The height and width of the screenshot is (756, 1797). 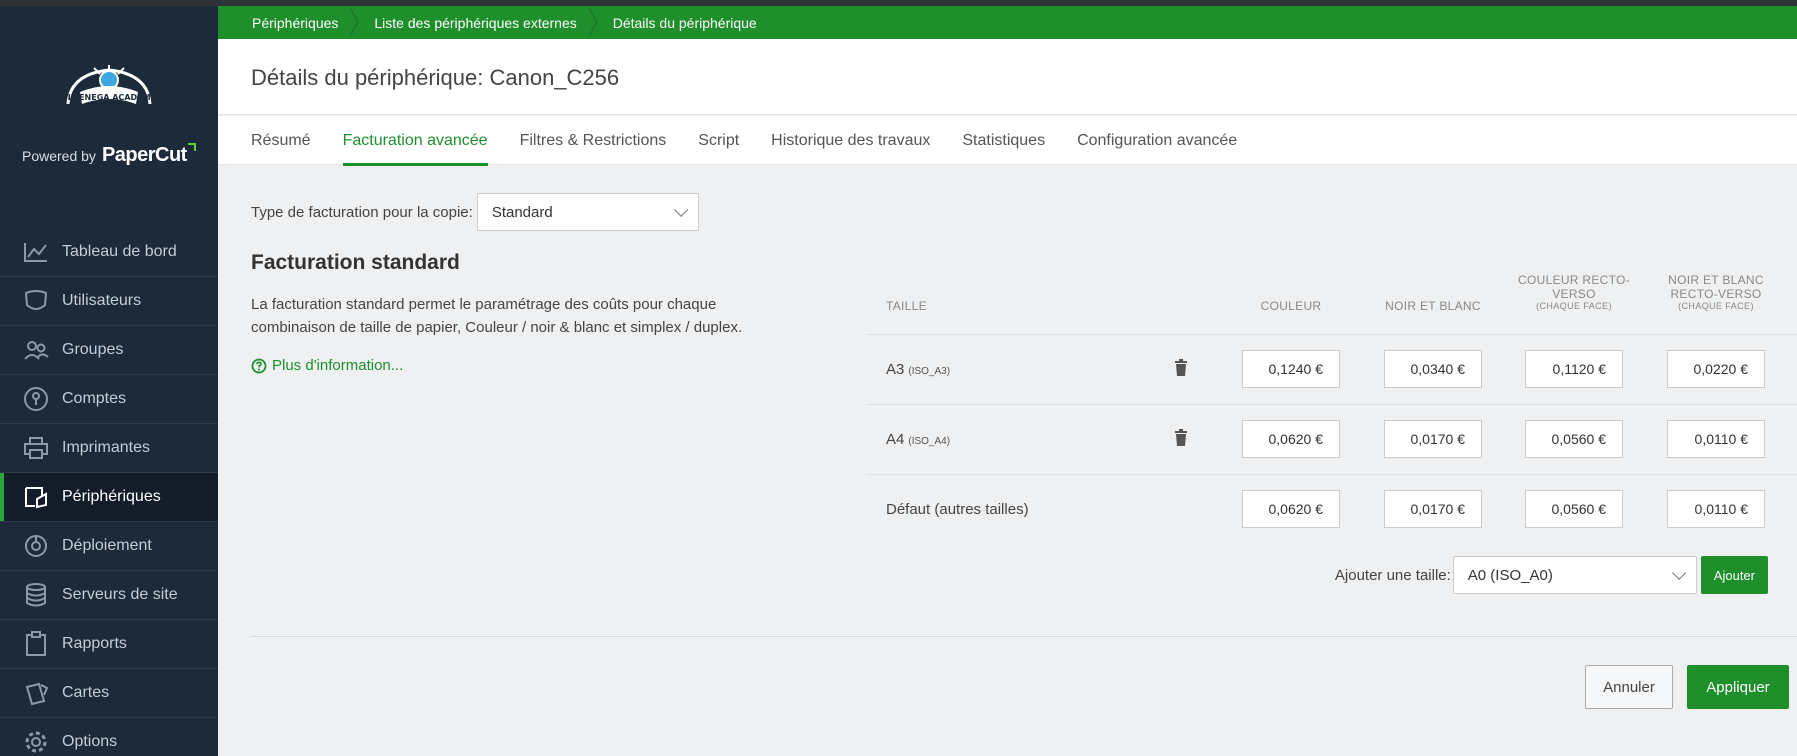 I want to click on cards-icon, so click(x=36, y=693).